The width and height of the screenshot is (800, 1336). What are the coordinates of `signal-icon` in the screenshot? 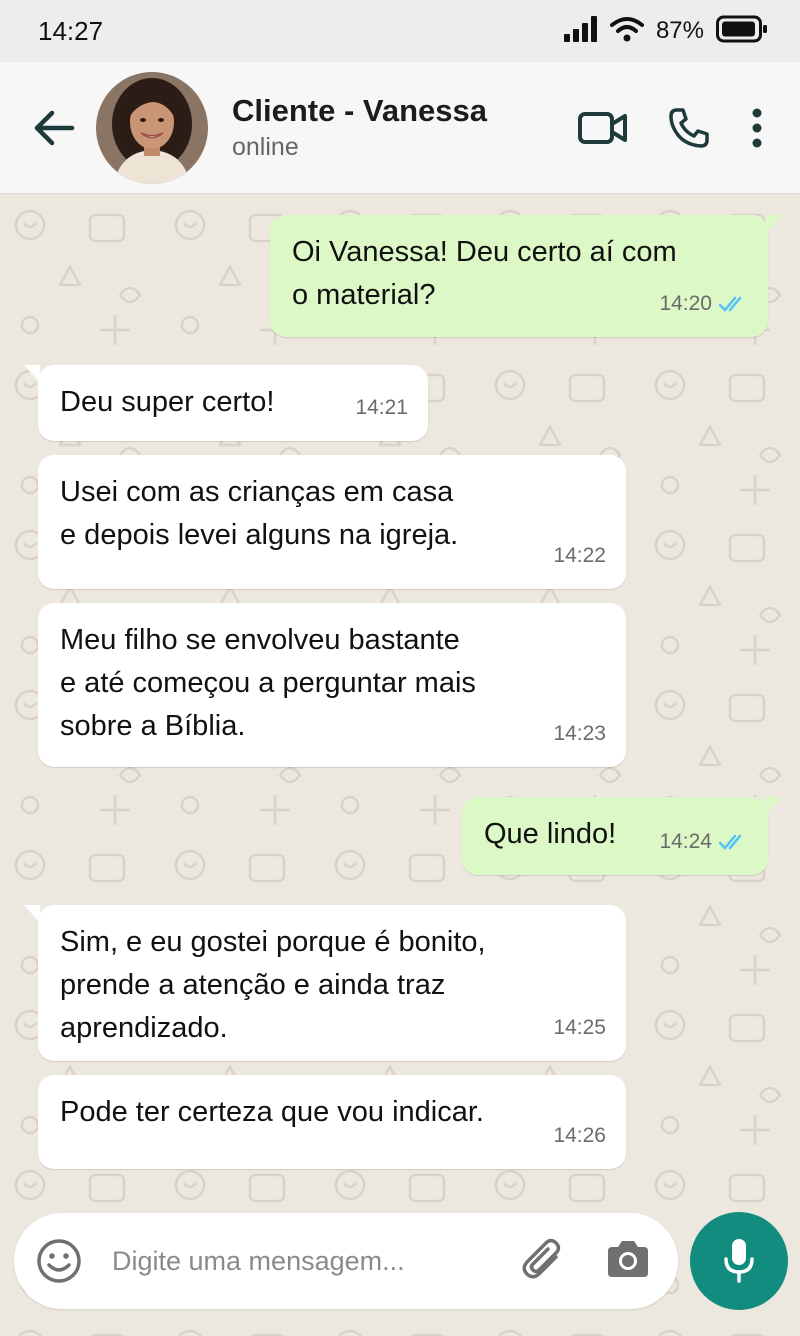 It's located at (580, 31).